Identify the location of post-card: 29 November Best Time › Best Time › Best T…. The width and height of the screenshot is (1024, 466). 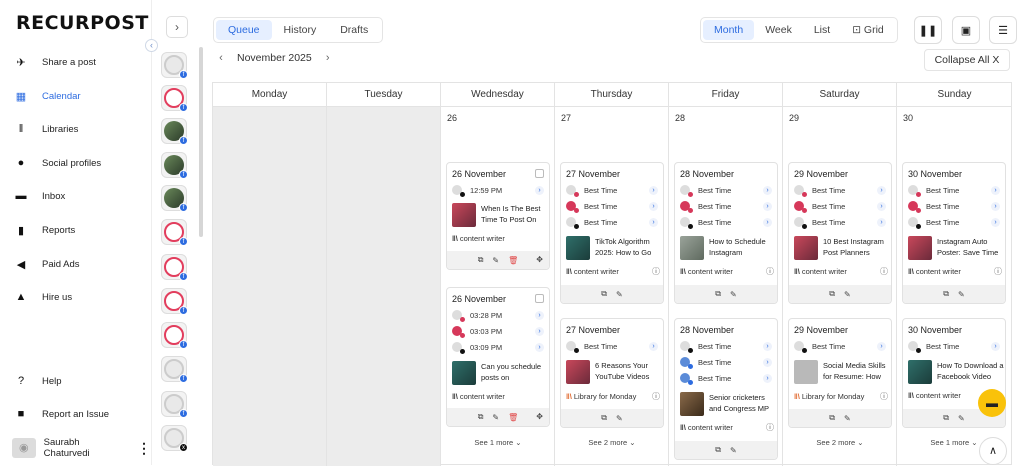
(840, 233).